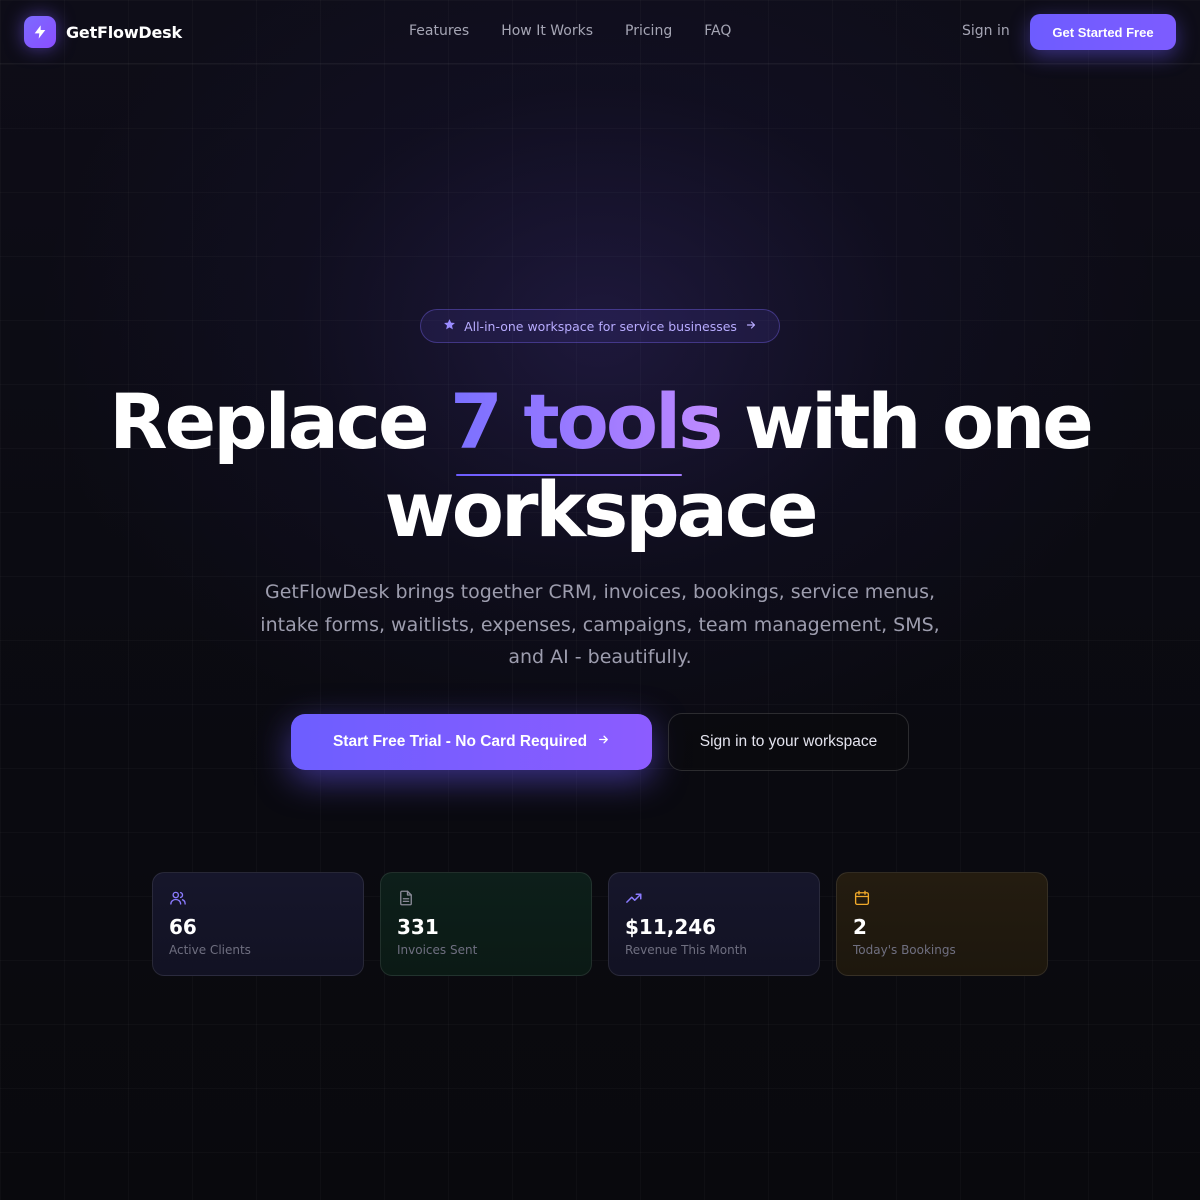  What do you see at coordinates (634, 898) in the screenshot?
I see `trending-up-icon` at bounding box center [634, 898].